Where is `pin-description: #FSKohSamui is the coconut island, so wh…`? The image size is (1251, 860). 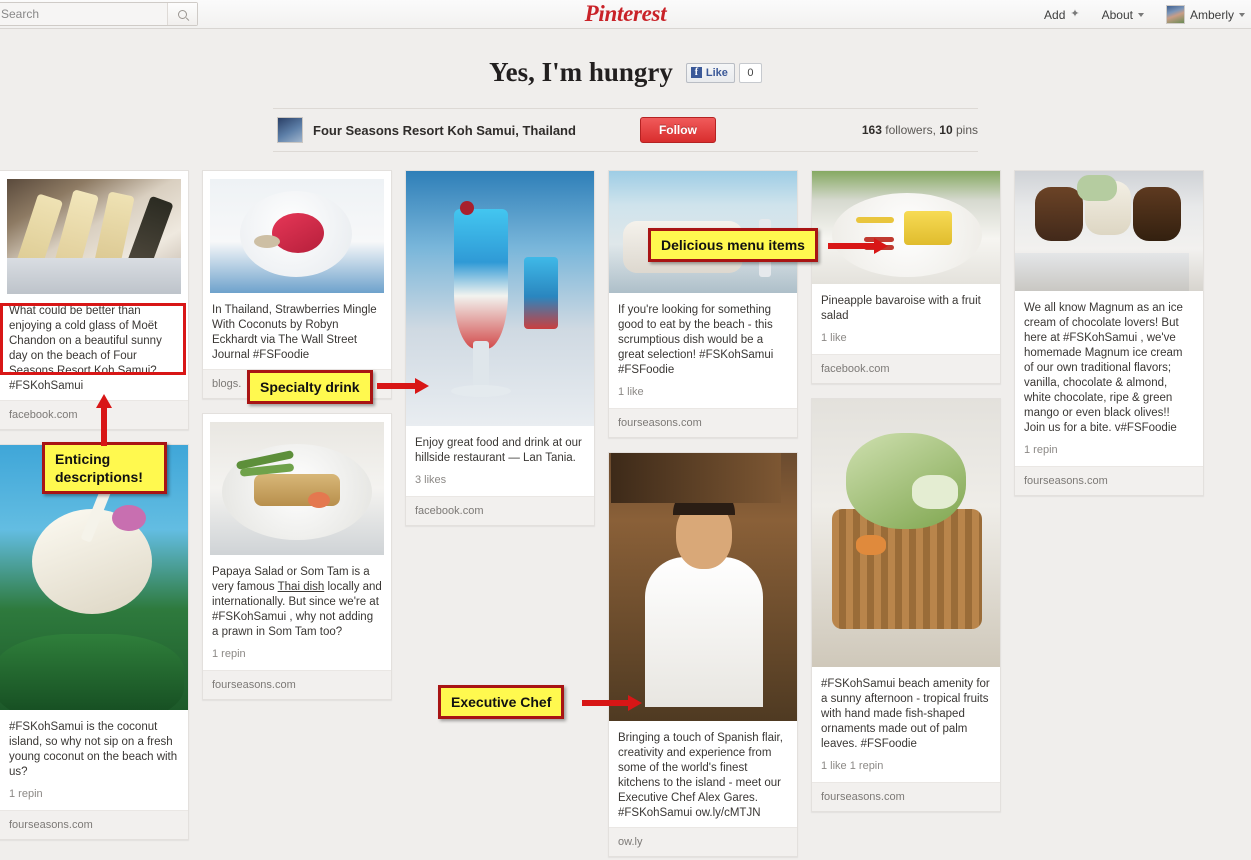
pin-description: #FSKohSamui is the coconut island, so wh… is located at coordinates (93, 749).